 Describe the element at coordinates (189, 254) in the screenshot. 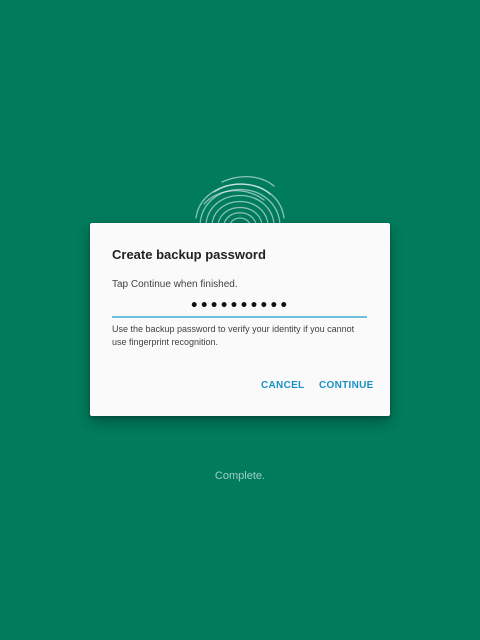

I see `dialog-title: Create backup password` at that location.